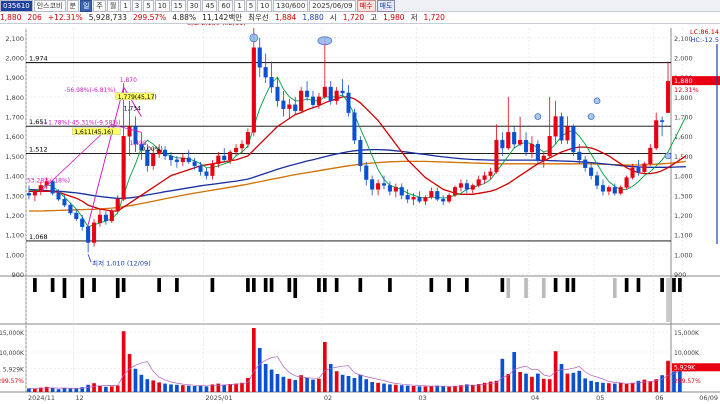 The width and height of the screenshot is (720, 404). Describe the element at coordinates (332, 6) in the screenshot. I see `date-field: 2025/06/09` at that location.